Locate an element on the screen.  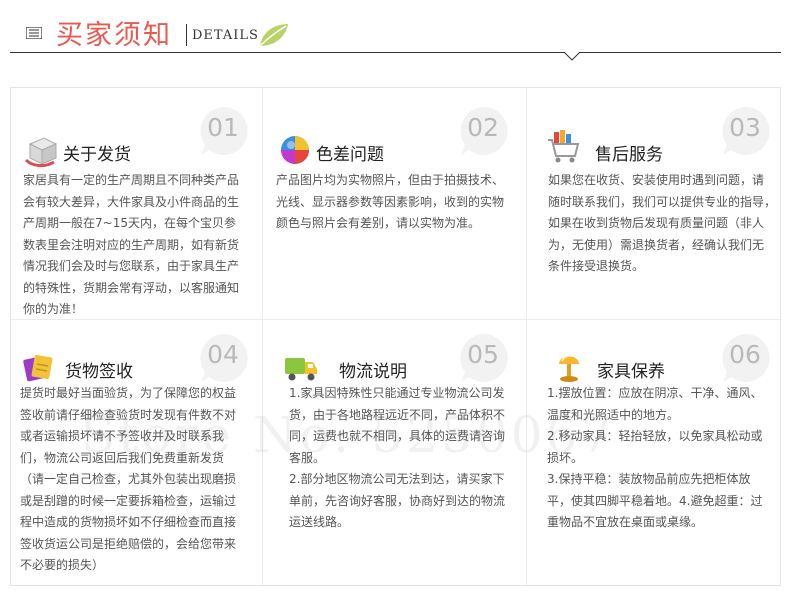
text-line: 重物品不宜放在桌面或桌缘。 is located at coordinates (625, 522).